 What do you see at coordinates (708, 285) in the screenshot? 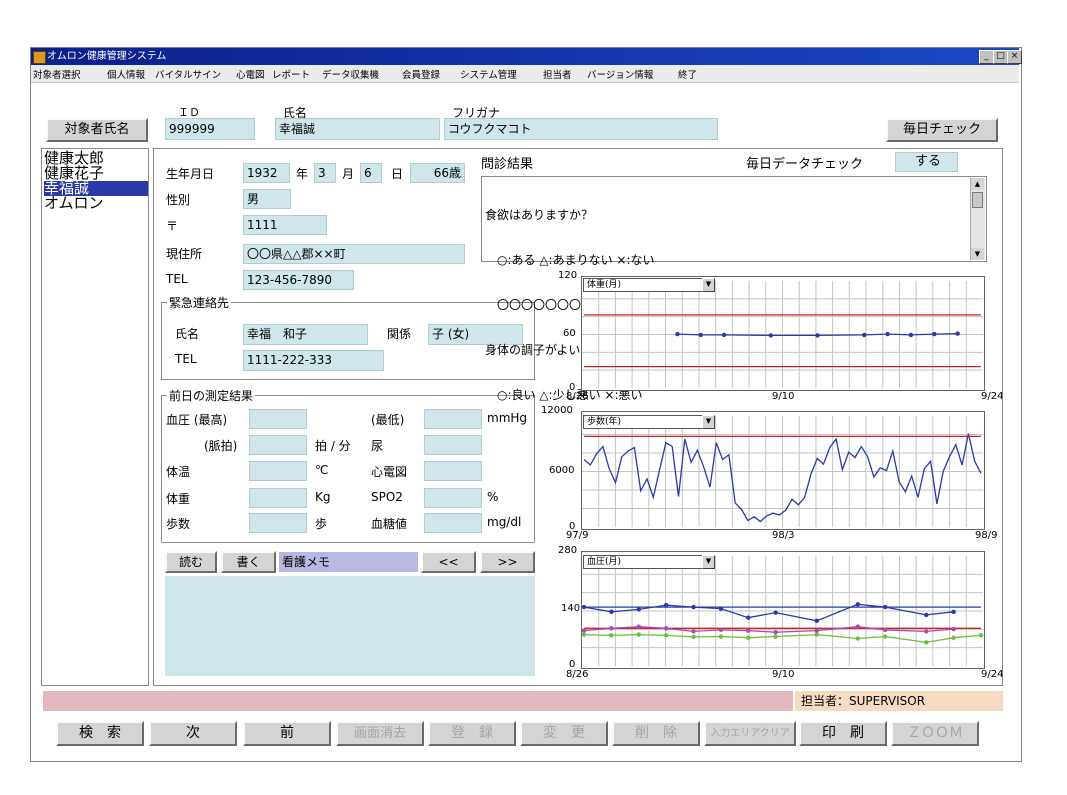
I see `weight-dropdown-arrow-icon: ▼` at bounding box center [708, 285].